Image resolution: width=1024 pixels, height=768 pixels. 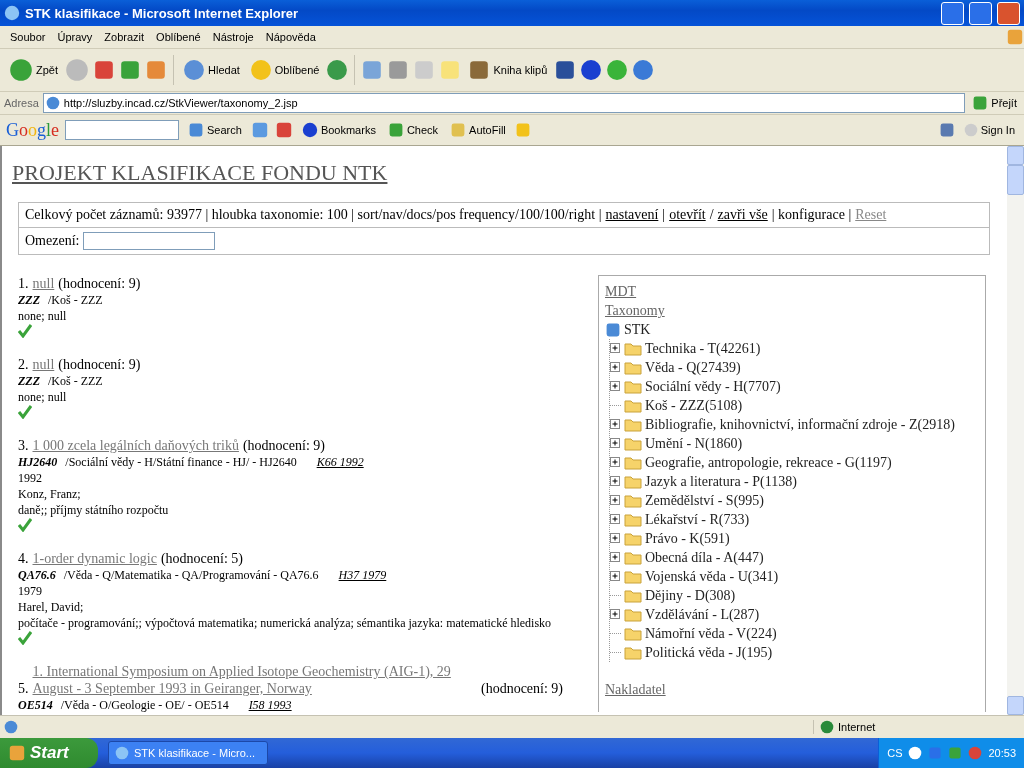 I want to click on filter-label: Omezení:, so click(x=52, y=241).